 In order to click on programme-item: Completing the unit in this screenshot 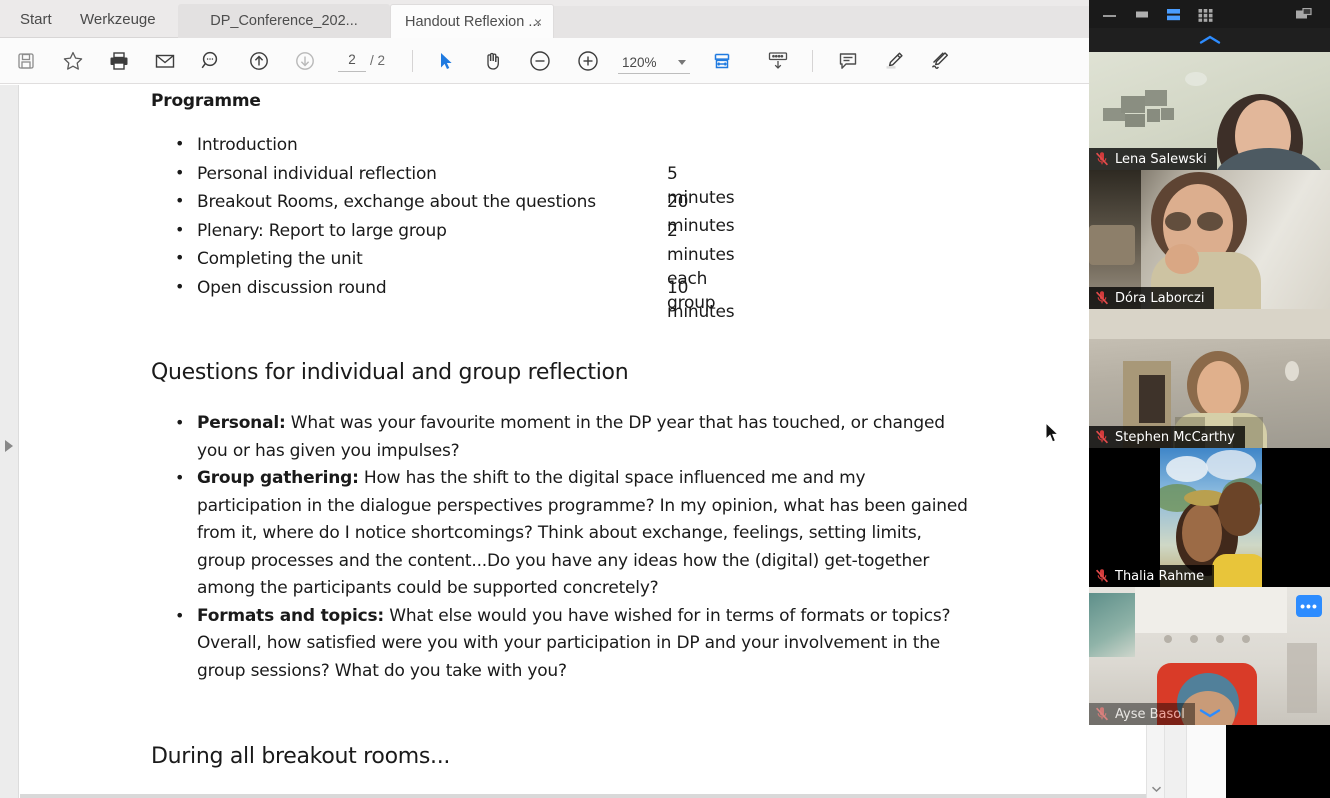, I will do `click(373, 261)`.